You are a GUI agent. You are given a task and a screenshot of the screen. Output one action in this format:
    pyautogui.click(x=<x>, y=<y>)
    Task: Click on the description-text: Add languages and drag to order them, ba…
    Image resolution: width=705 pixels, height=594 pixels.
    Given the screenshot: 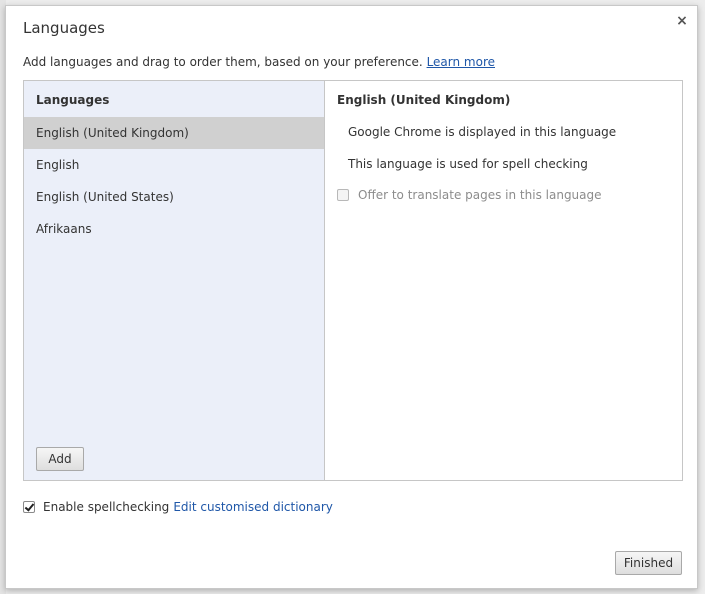 What is the action you would take?
    pyautogui.click(x=223, y=62)
    